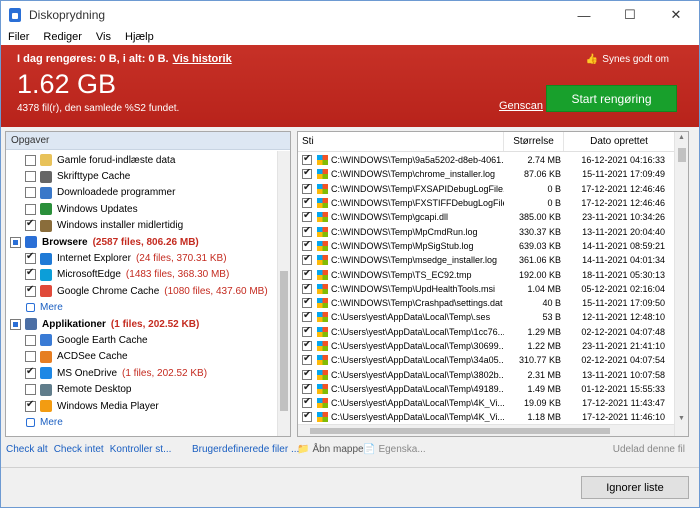  I want to click on task-item: Windows Media Player, so click(142, 406).